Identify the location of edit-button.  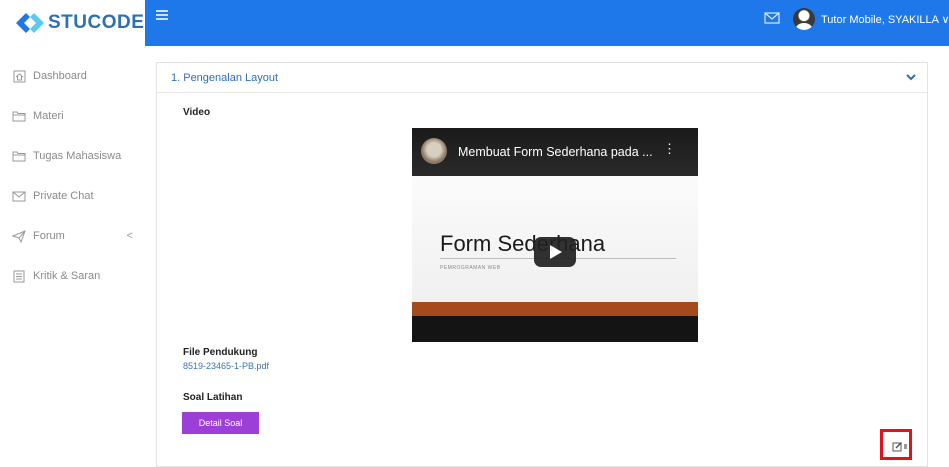
(896, 444).